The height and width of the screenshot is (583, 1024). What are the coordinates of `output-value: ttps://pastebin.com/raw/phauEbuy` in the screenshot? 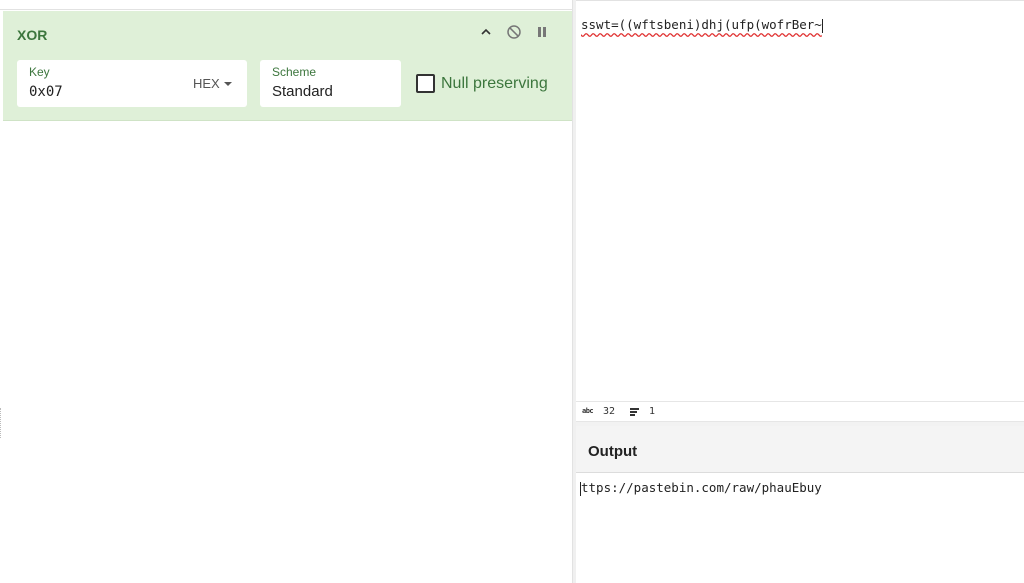 It's located at (701, 487).